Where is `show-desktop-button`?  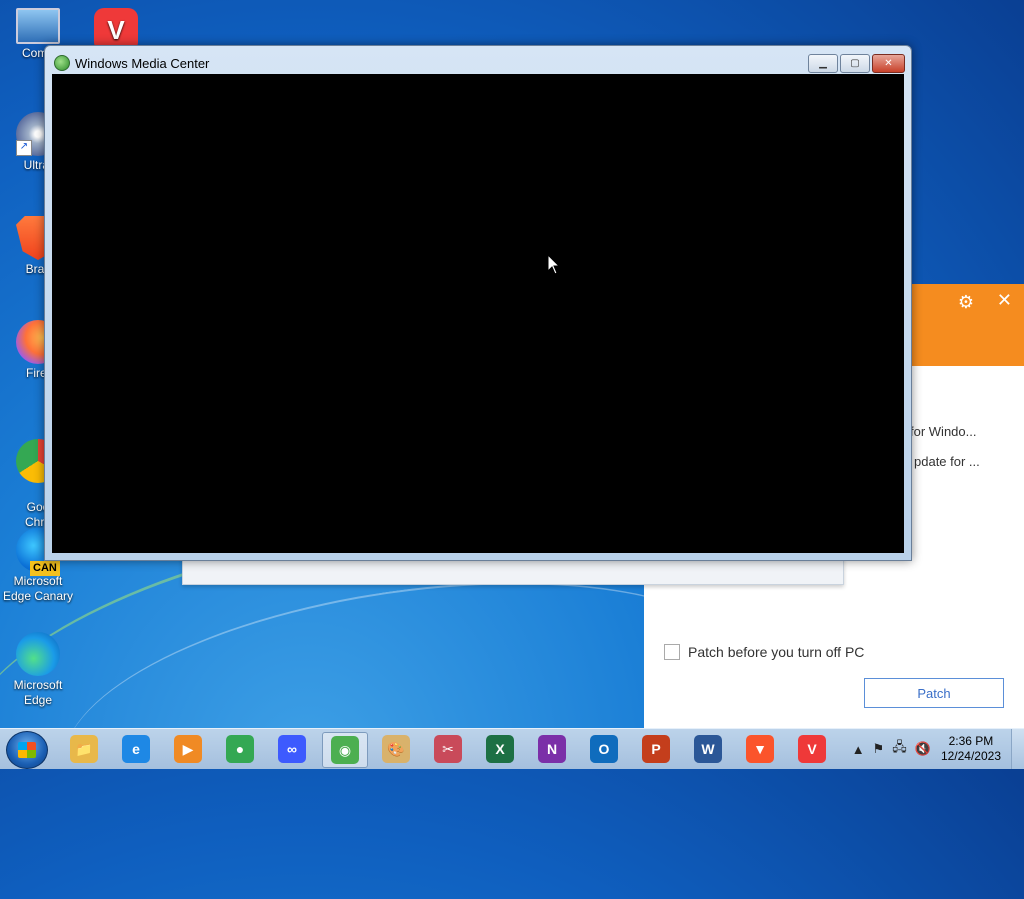 show-desktop-button is located at coordinates (1017, 749).